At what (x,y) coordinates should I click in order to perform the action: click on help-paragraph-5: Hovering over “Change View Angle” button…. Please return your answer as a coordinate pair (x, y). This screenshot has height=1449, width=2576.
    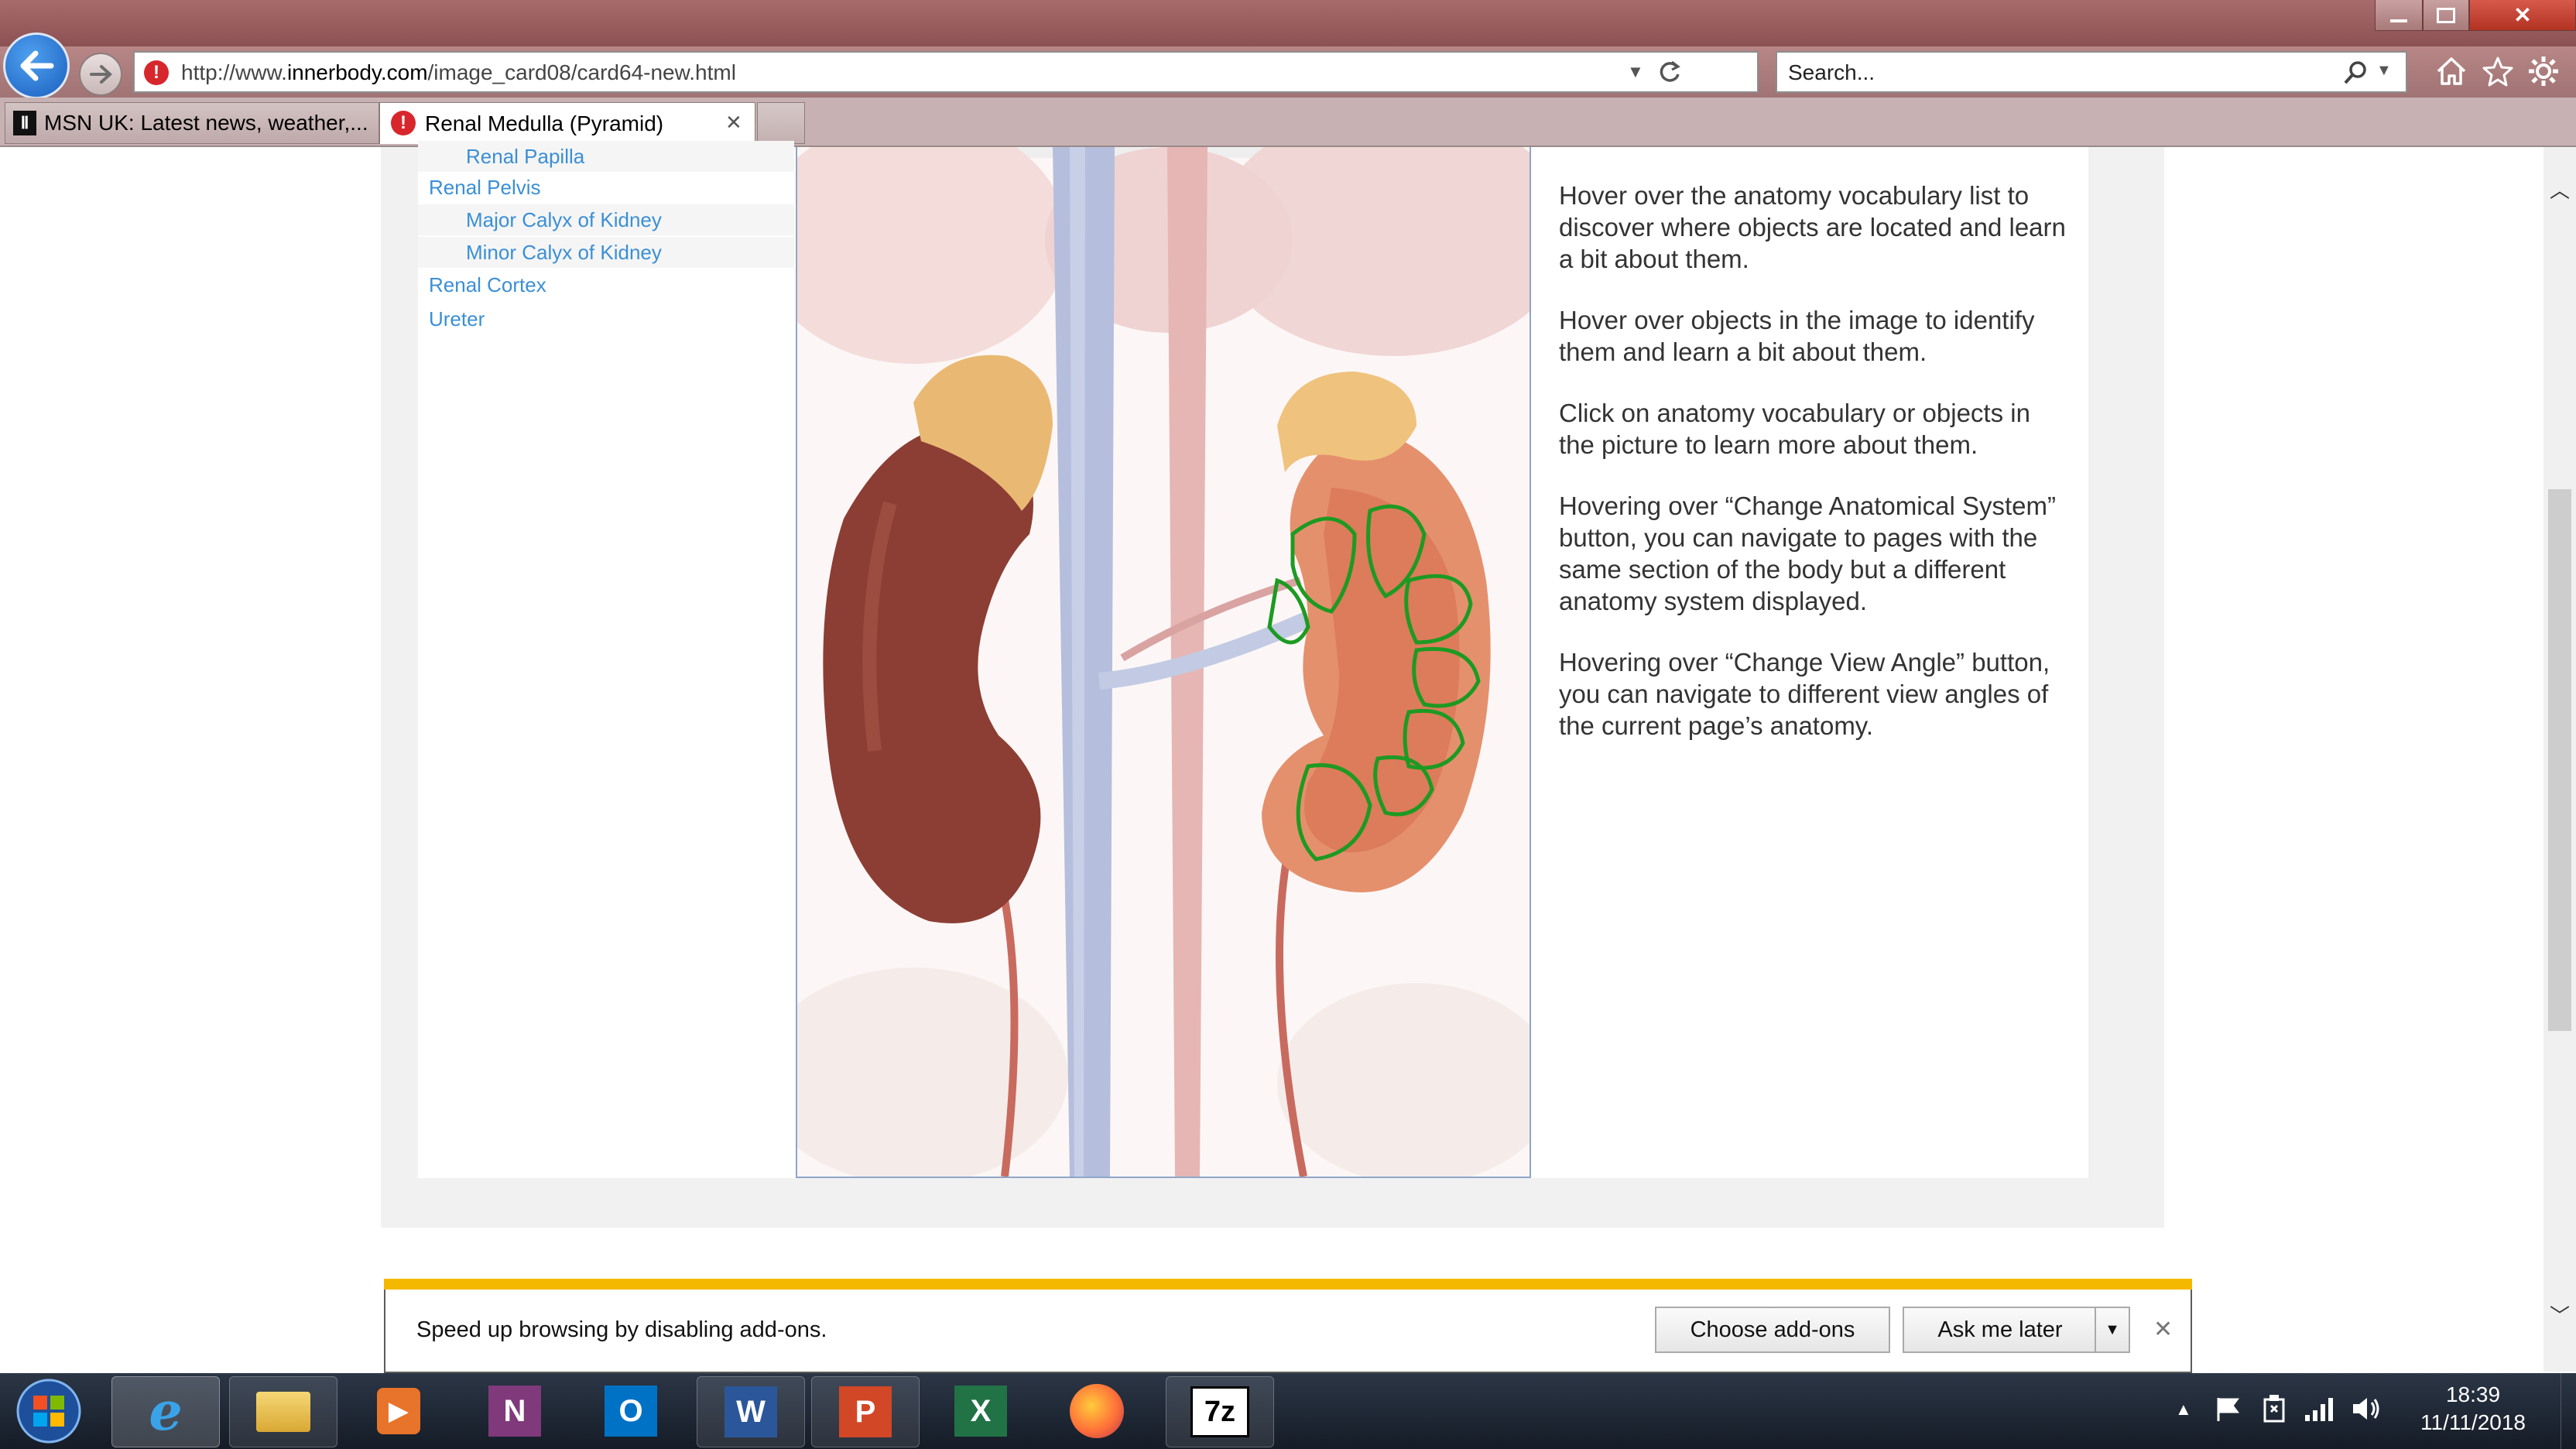
    Looking at the image, I should click on (1805, 694).